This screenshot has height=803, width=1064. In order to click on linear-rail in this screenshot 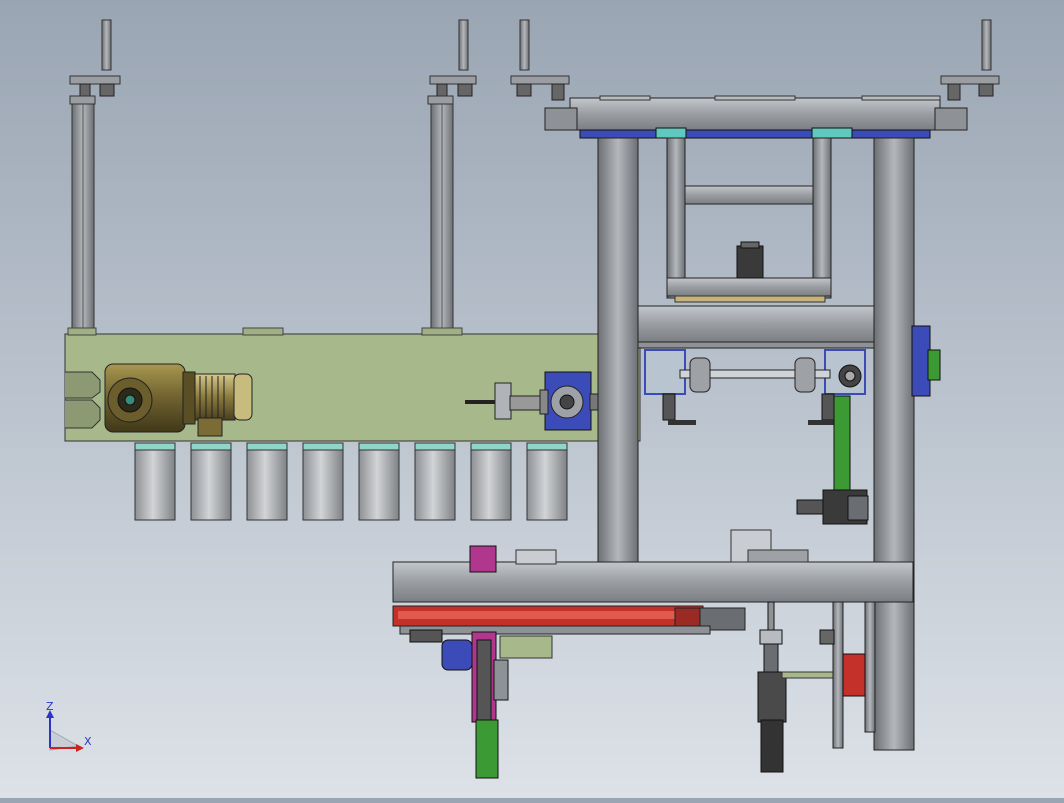, I will do `click(569, 620)`.